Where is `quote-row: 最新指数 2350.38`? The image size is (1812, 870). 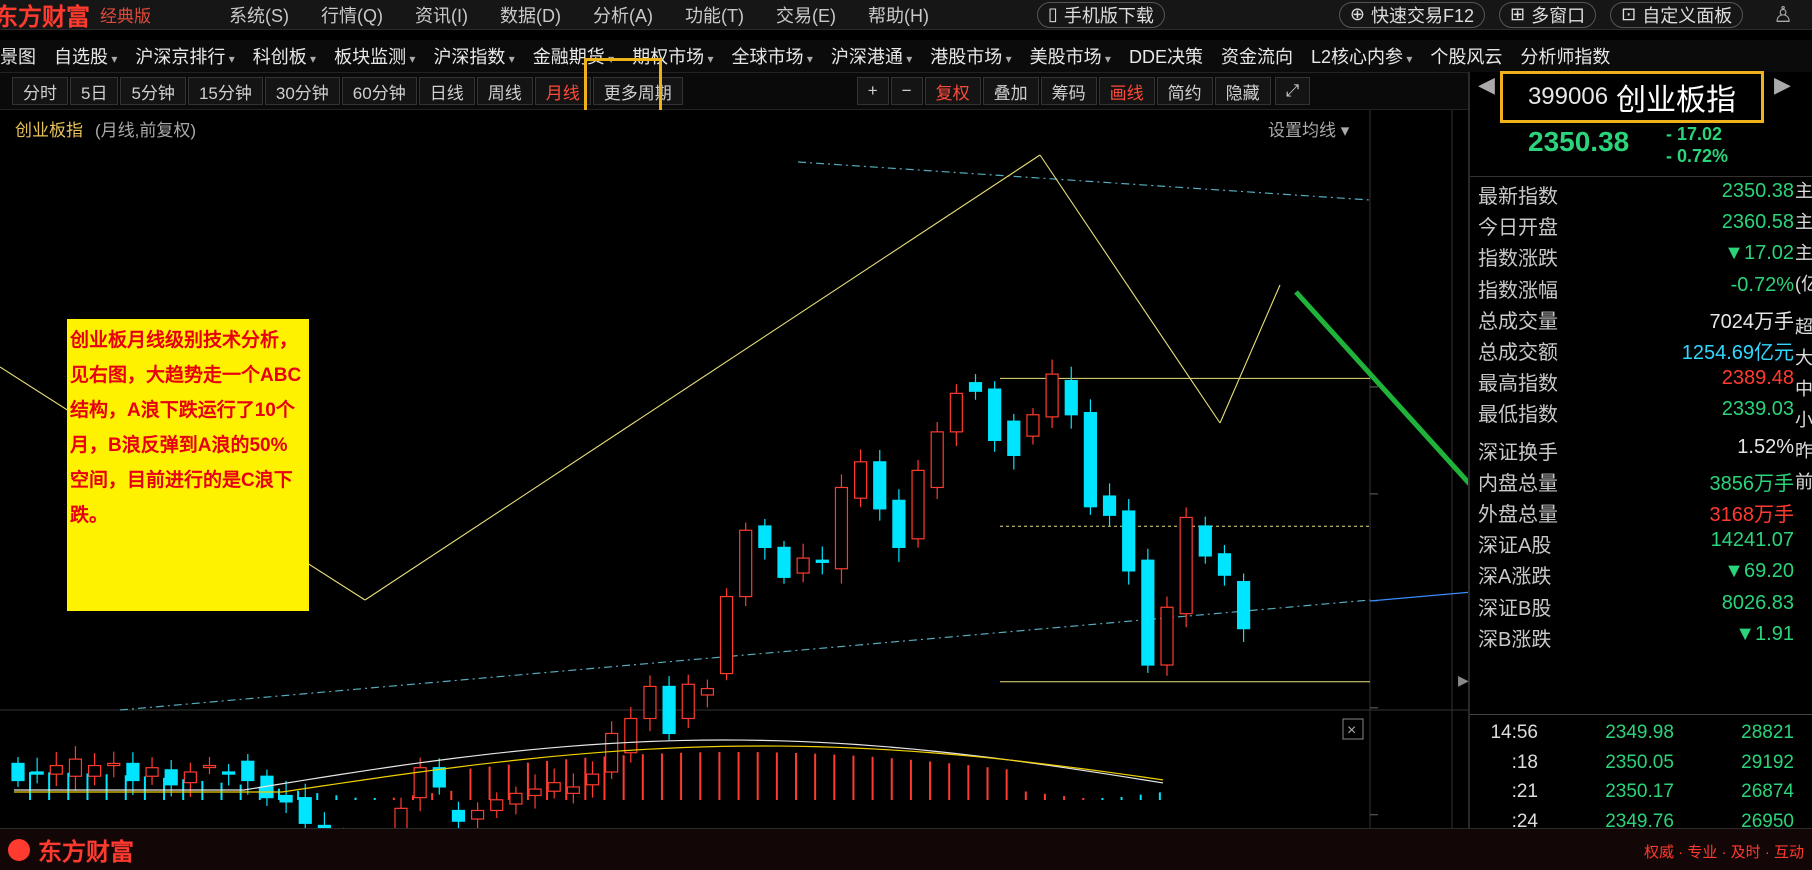
quote-row: 最新指数 2350.38 is located at coordinates (1636, 194).